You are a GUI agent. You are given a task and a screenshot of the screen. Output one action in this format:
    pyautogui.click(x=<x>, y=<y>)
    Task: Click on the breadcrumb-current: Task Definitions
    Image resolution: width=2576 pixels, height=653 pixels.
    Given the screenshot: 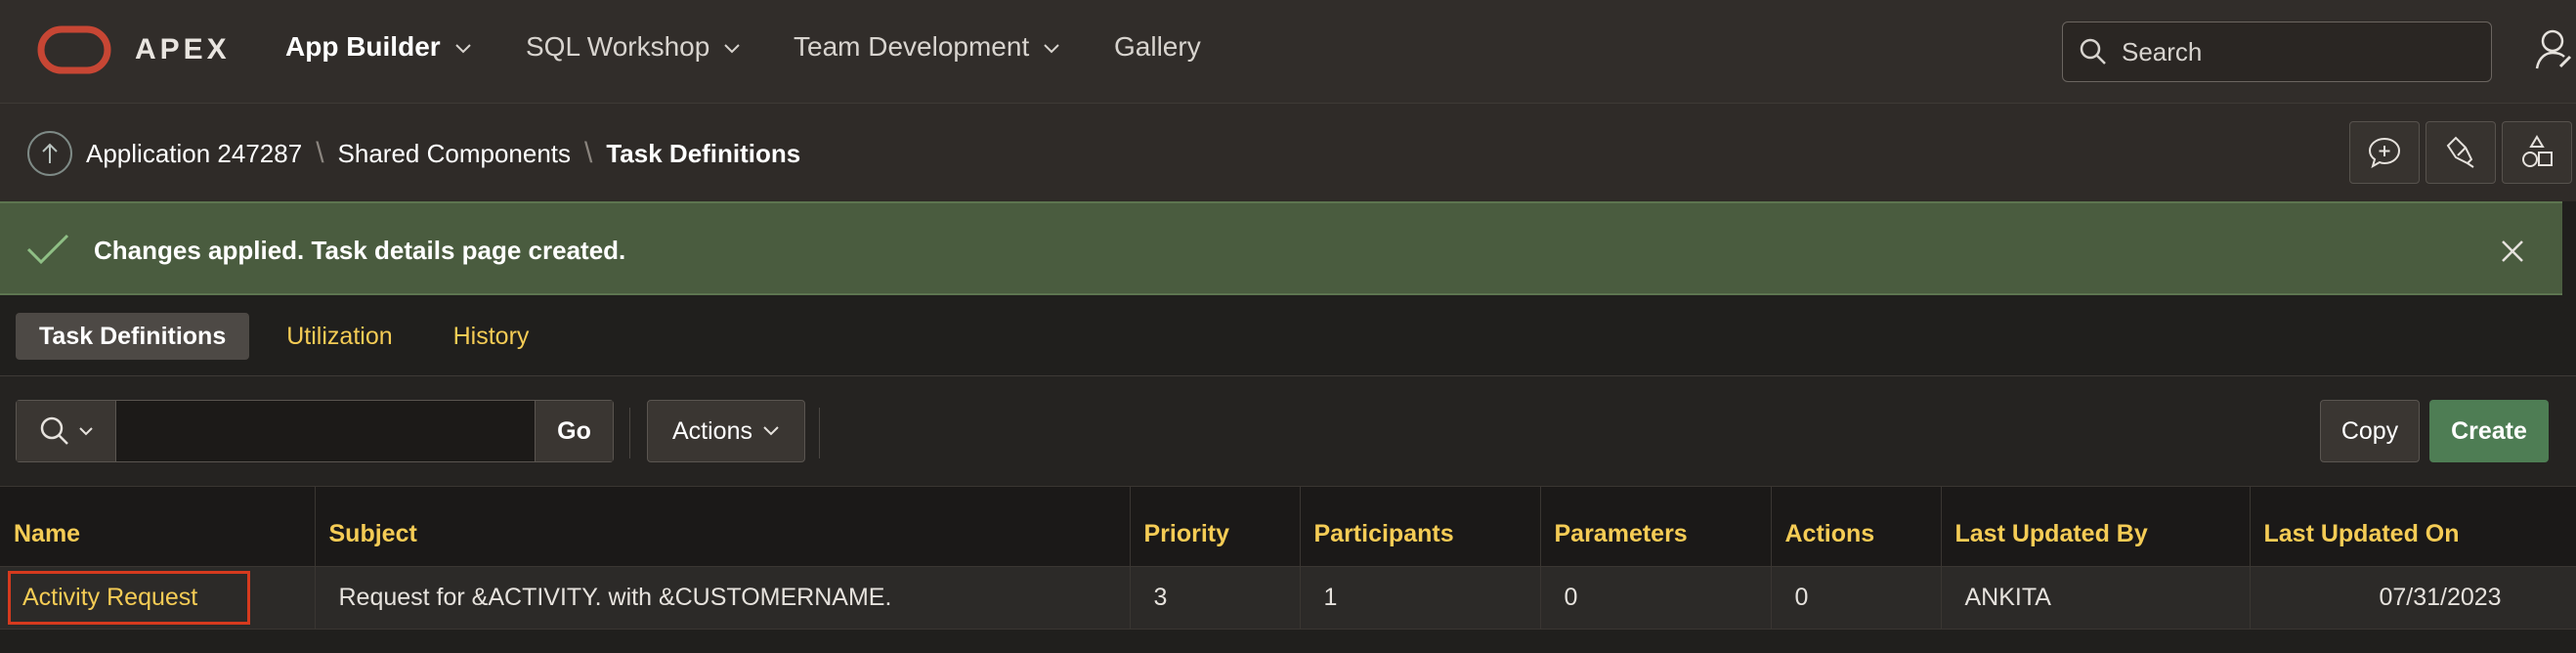 What is the action you would take?
    pyautogui.click(x=704, y=153)
    